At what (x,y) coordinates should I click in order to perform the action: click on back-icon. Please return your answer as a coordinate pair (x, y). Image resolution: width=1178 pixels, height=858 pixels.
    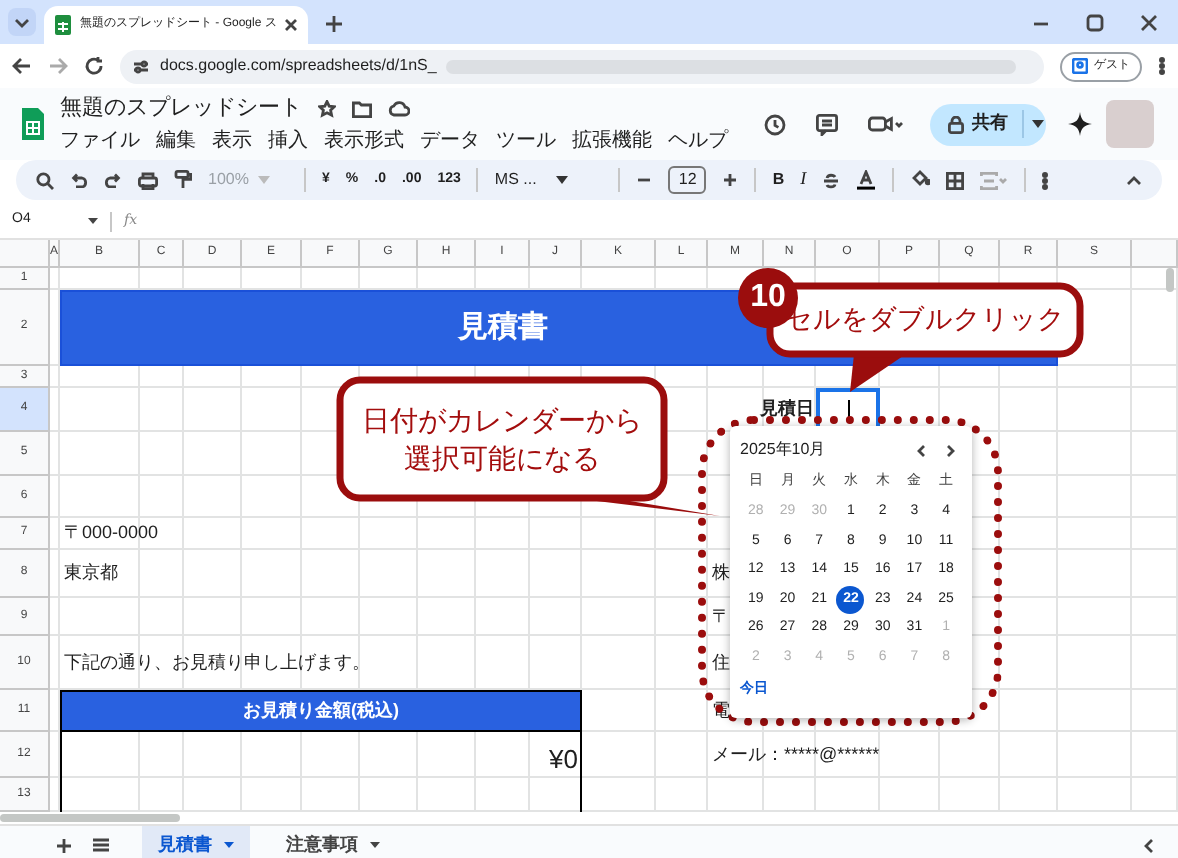
    Looking at the image, I should click on (22, 66).